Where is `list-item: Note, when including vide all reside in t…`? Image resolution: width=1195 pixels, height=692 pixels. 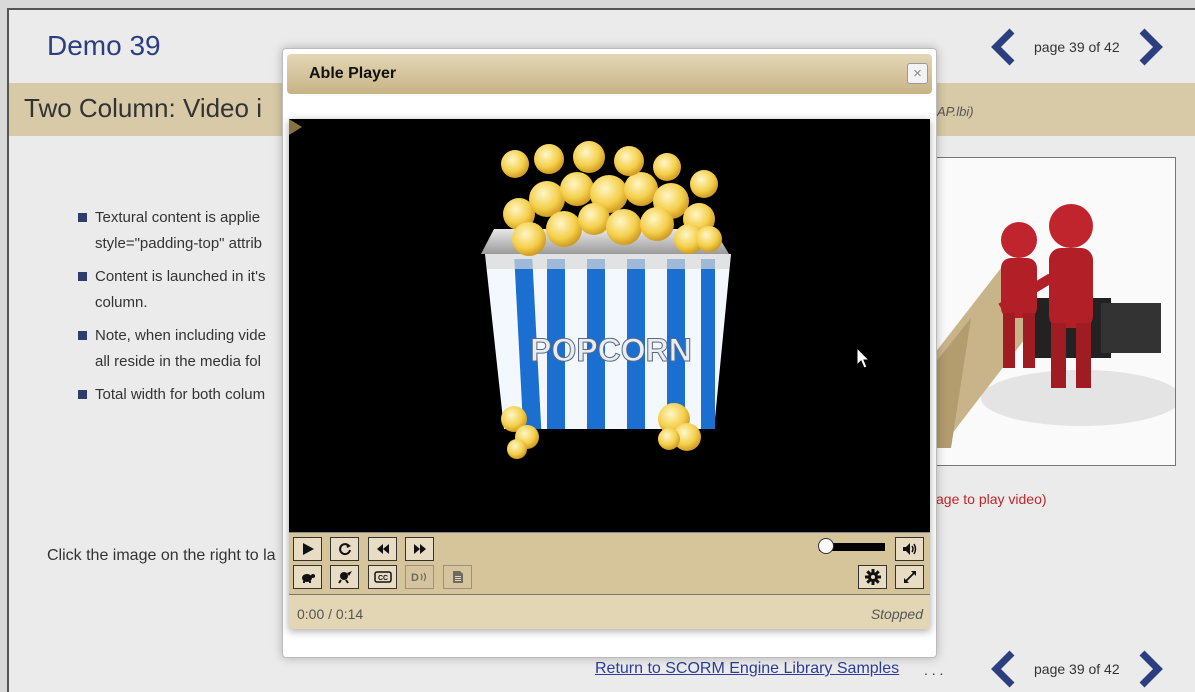 list-item: Note, when including vide all reside in t… is located at coordinates (185, 349).